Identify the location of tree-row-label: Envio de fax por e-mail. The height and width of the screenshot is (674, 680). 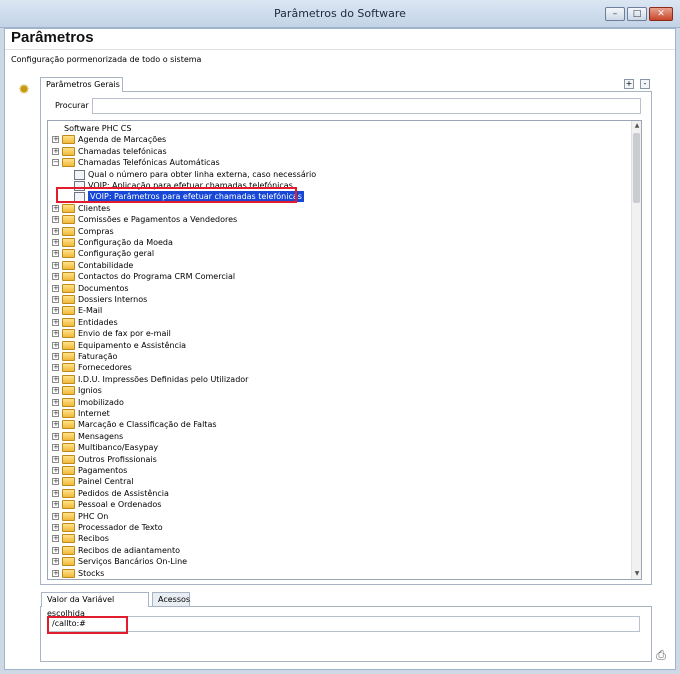
(124, 334).